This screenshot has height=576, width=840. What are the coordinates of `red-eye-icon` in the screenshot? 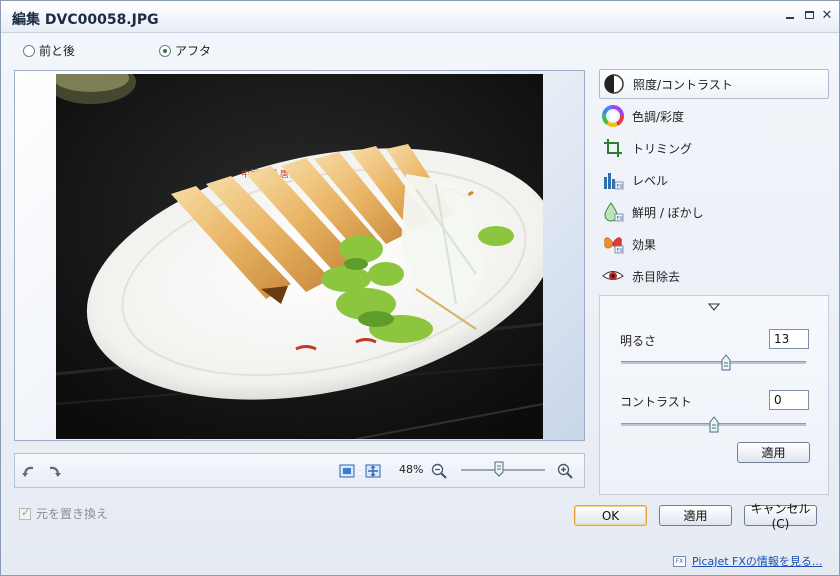 It's located at (613, 275).